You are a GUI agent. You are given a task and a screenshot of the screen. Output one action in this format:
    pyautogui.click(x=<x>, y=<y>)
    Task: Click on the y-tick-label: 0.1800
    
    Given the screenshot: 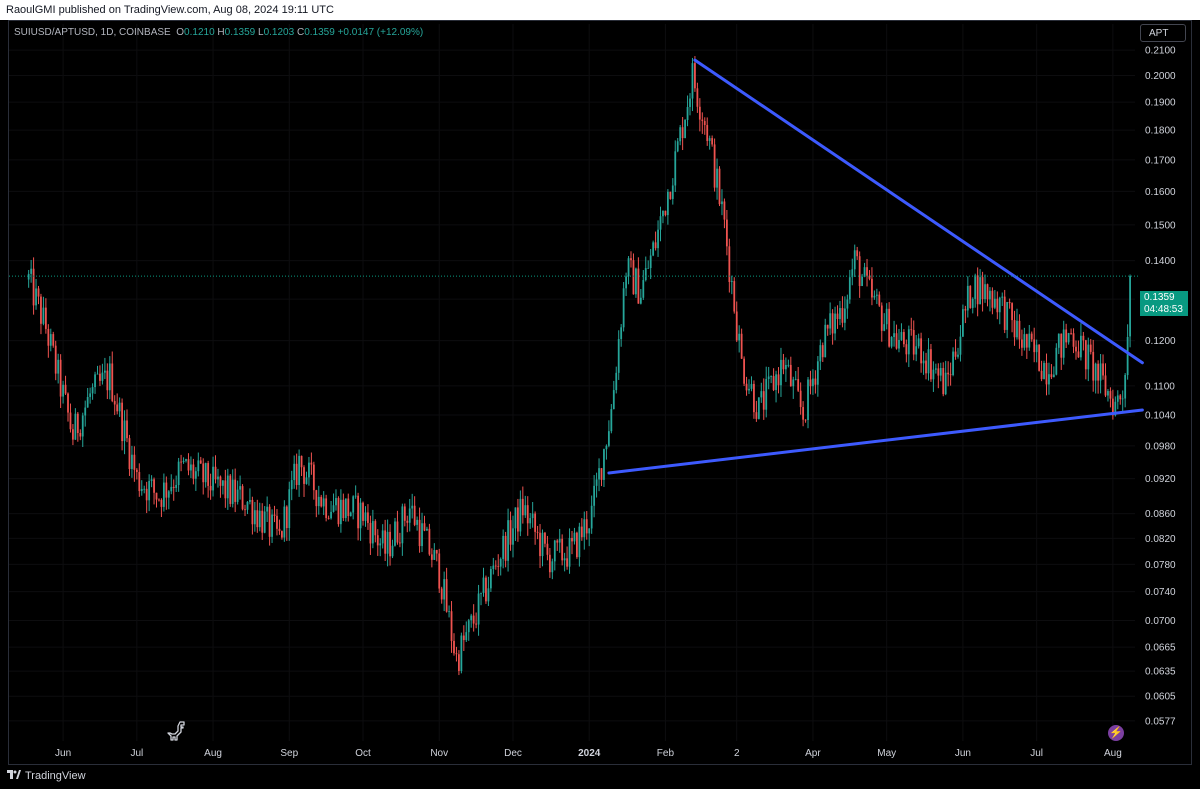 What is the action you would take?
    pyautogui.click(x=1160, y=131)
    